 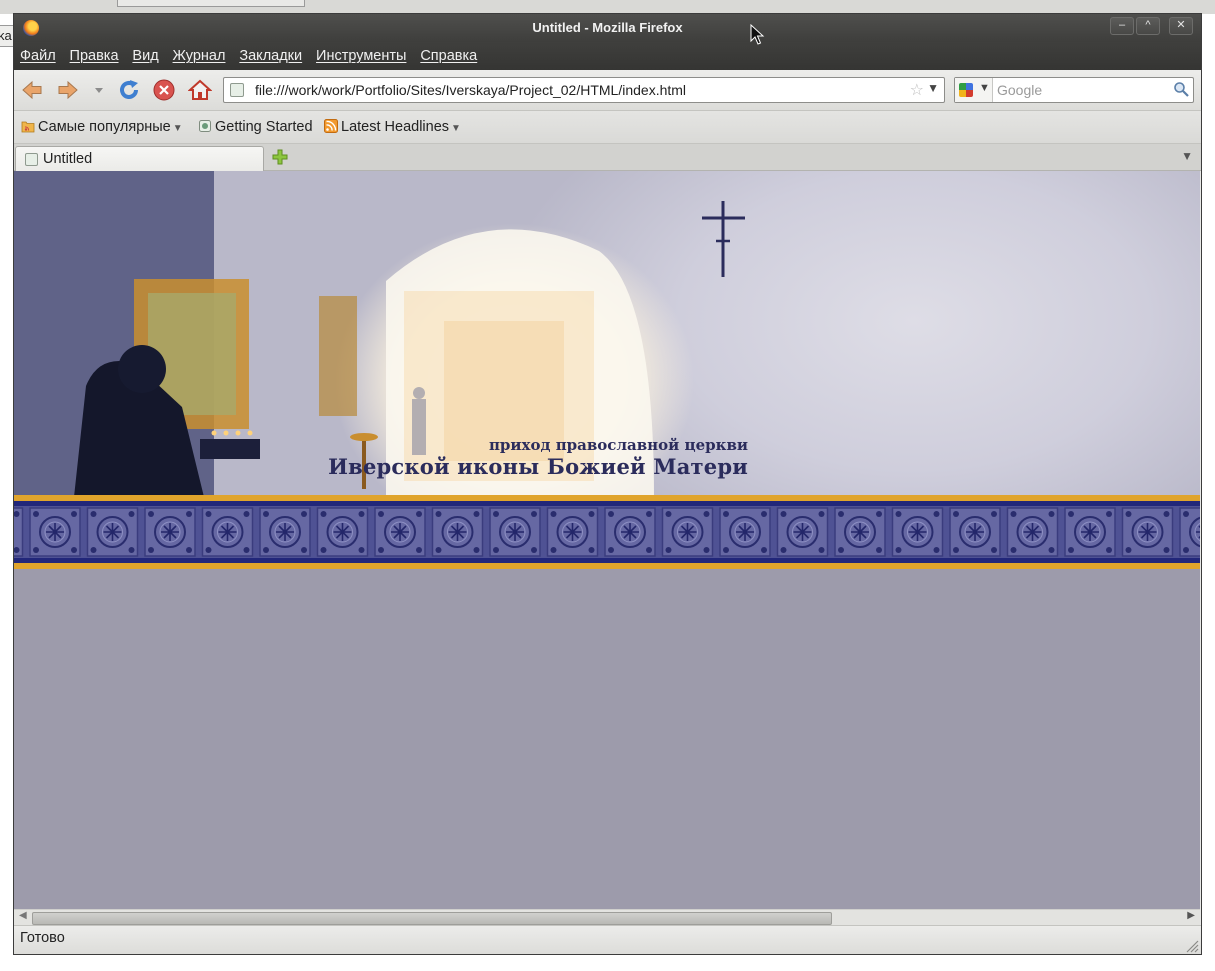 I want to click on bookmark-getting-started-label: Getting Started, so click(x=264, y=127).